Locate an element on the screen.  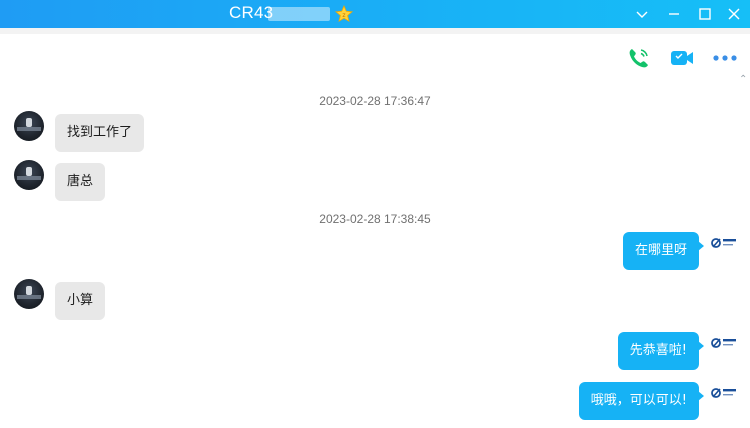
redacted-name is located at coordinates (299, 14).